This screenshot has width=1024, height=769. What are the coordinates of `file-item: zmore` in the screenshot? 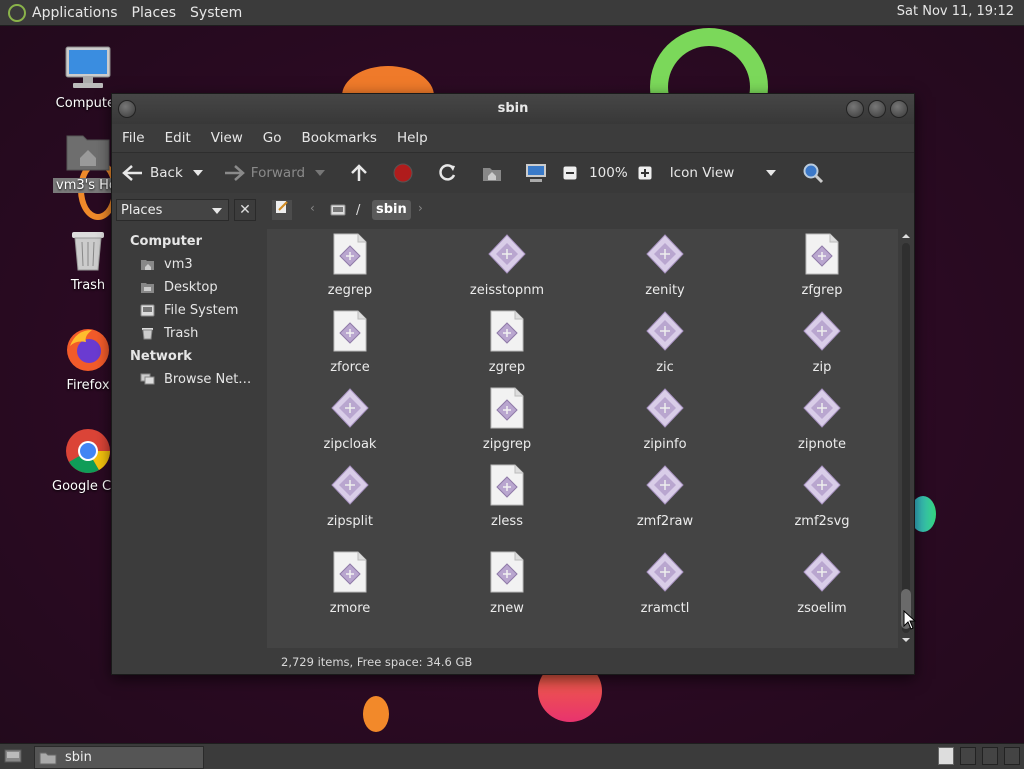 It's located at (350, 583).